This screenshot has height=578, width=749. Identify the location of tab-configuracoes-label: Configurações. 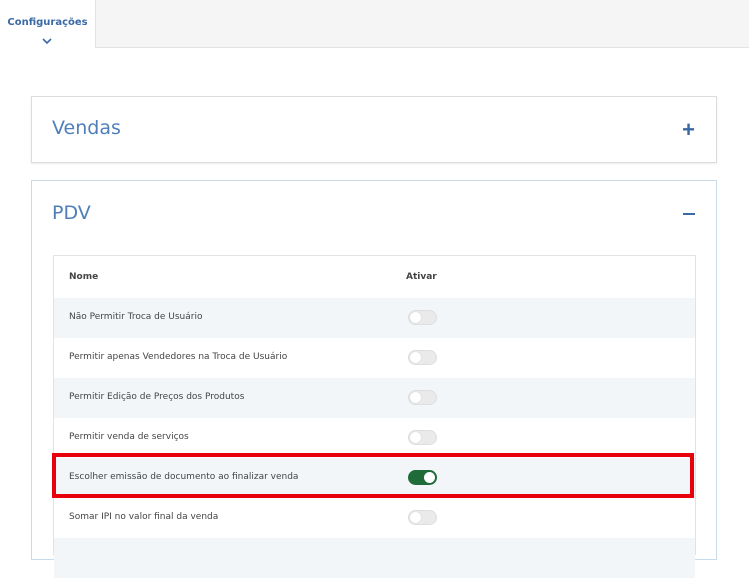
(47, 22).